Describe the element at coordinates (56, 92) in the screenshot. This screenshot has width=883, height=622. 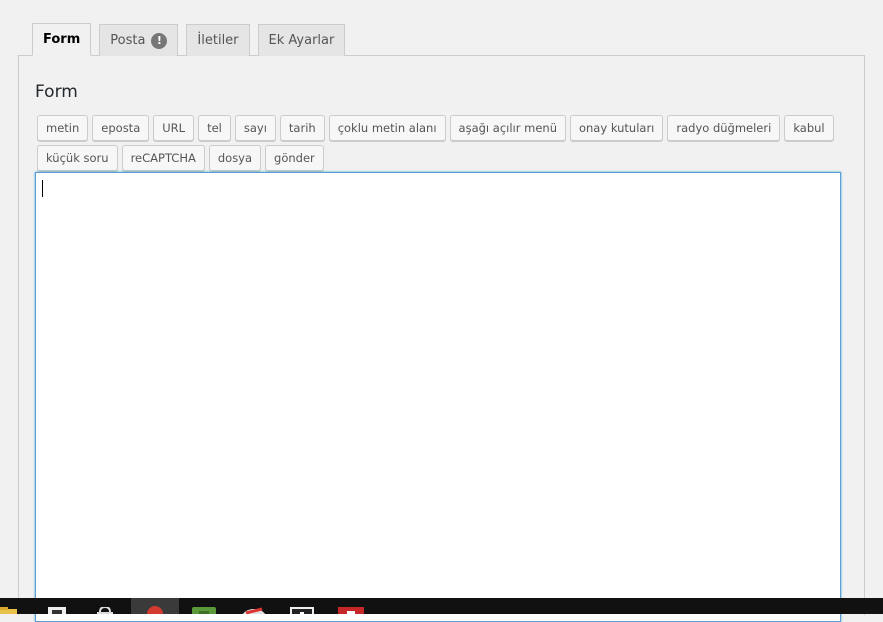
I see `panel-title: Form` at that location.